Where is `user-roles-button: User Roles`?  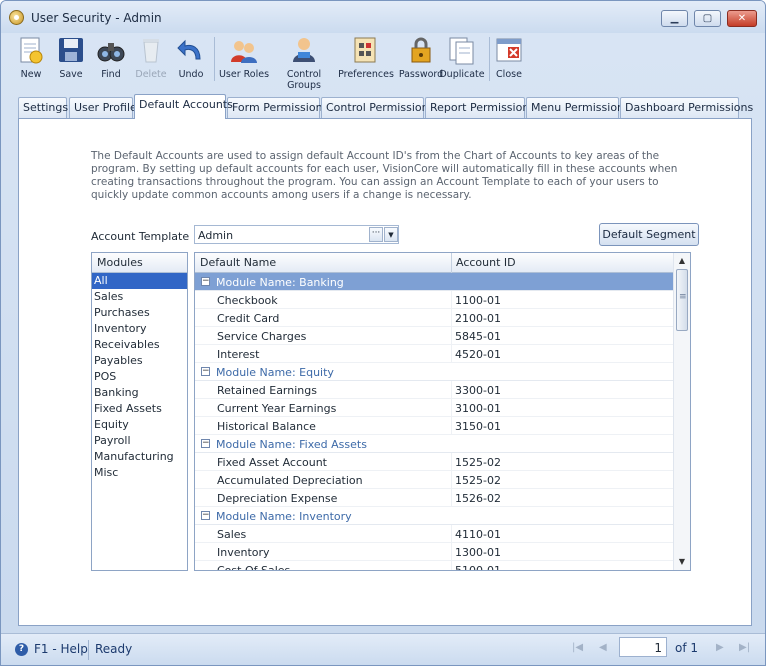 user-roles-button: User Roles is located at coordinates (244, 60).